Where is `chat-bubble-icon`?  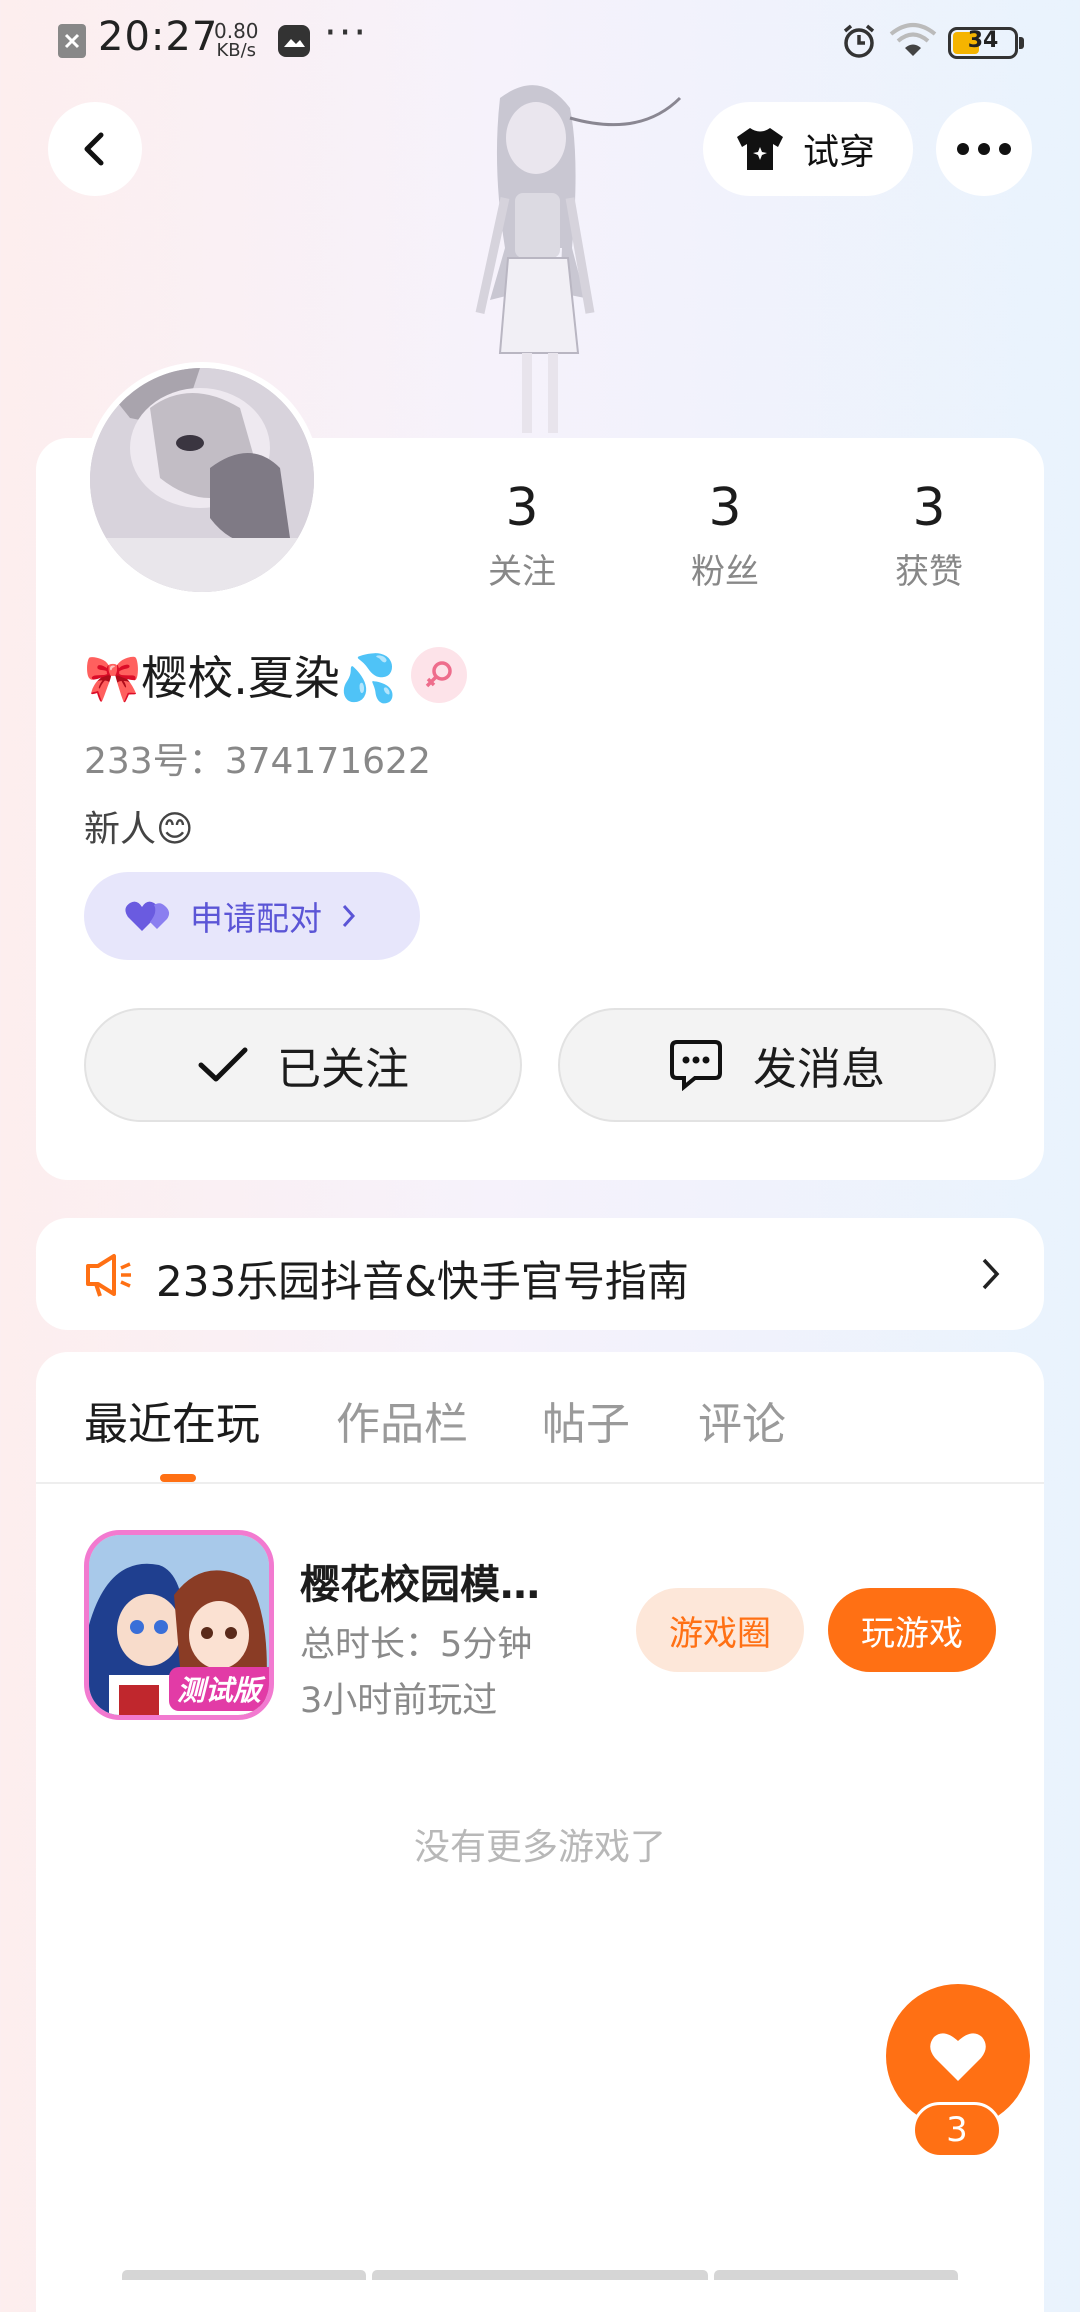
chat-bubble-icon is located at coordinates (696, 1065).